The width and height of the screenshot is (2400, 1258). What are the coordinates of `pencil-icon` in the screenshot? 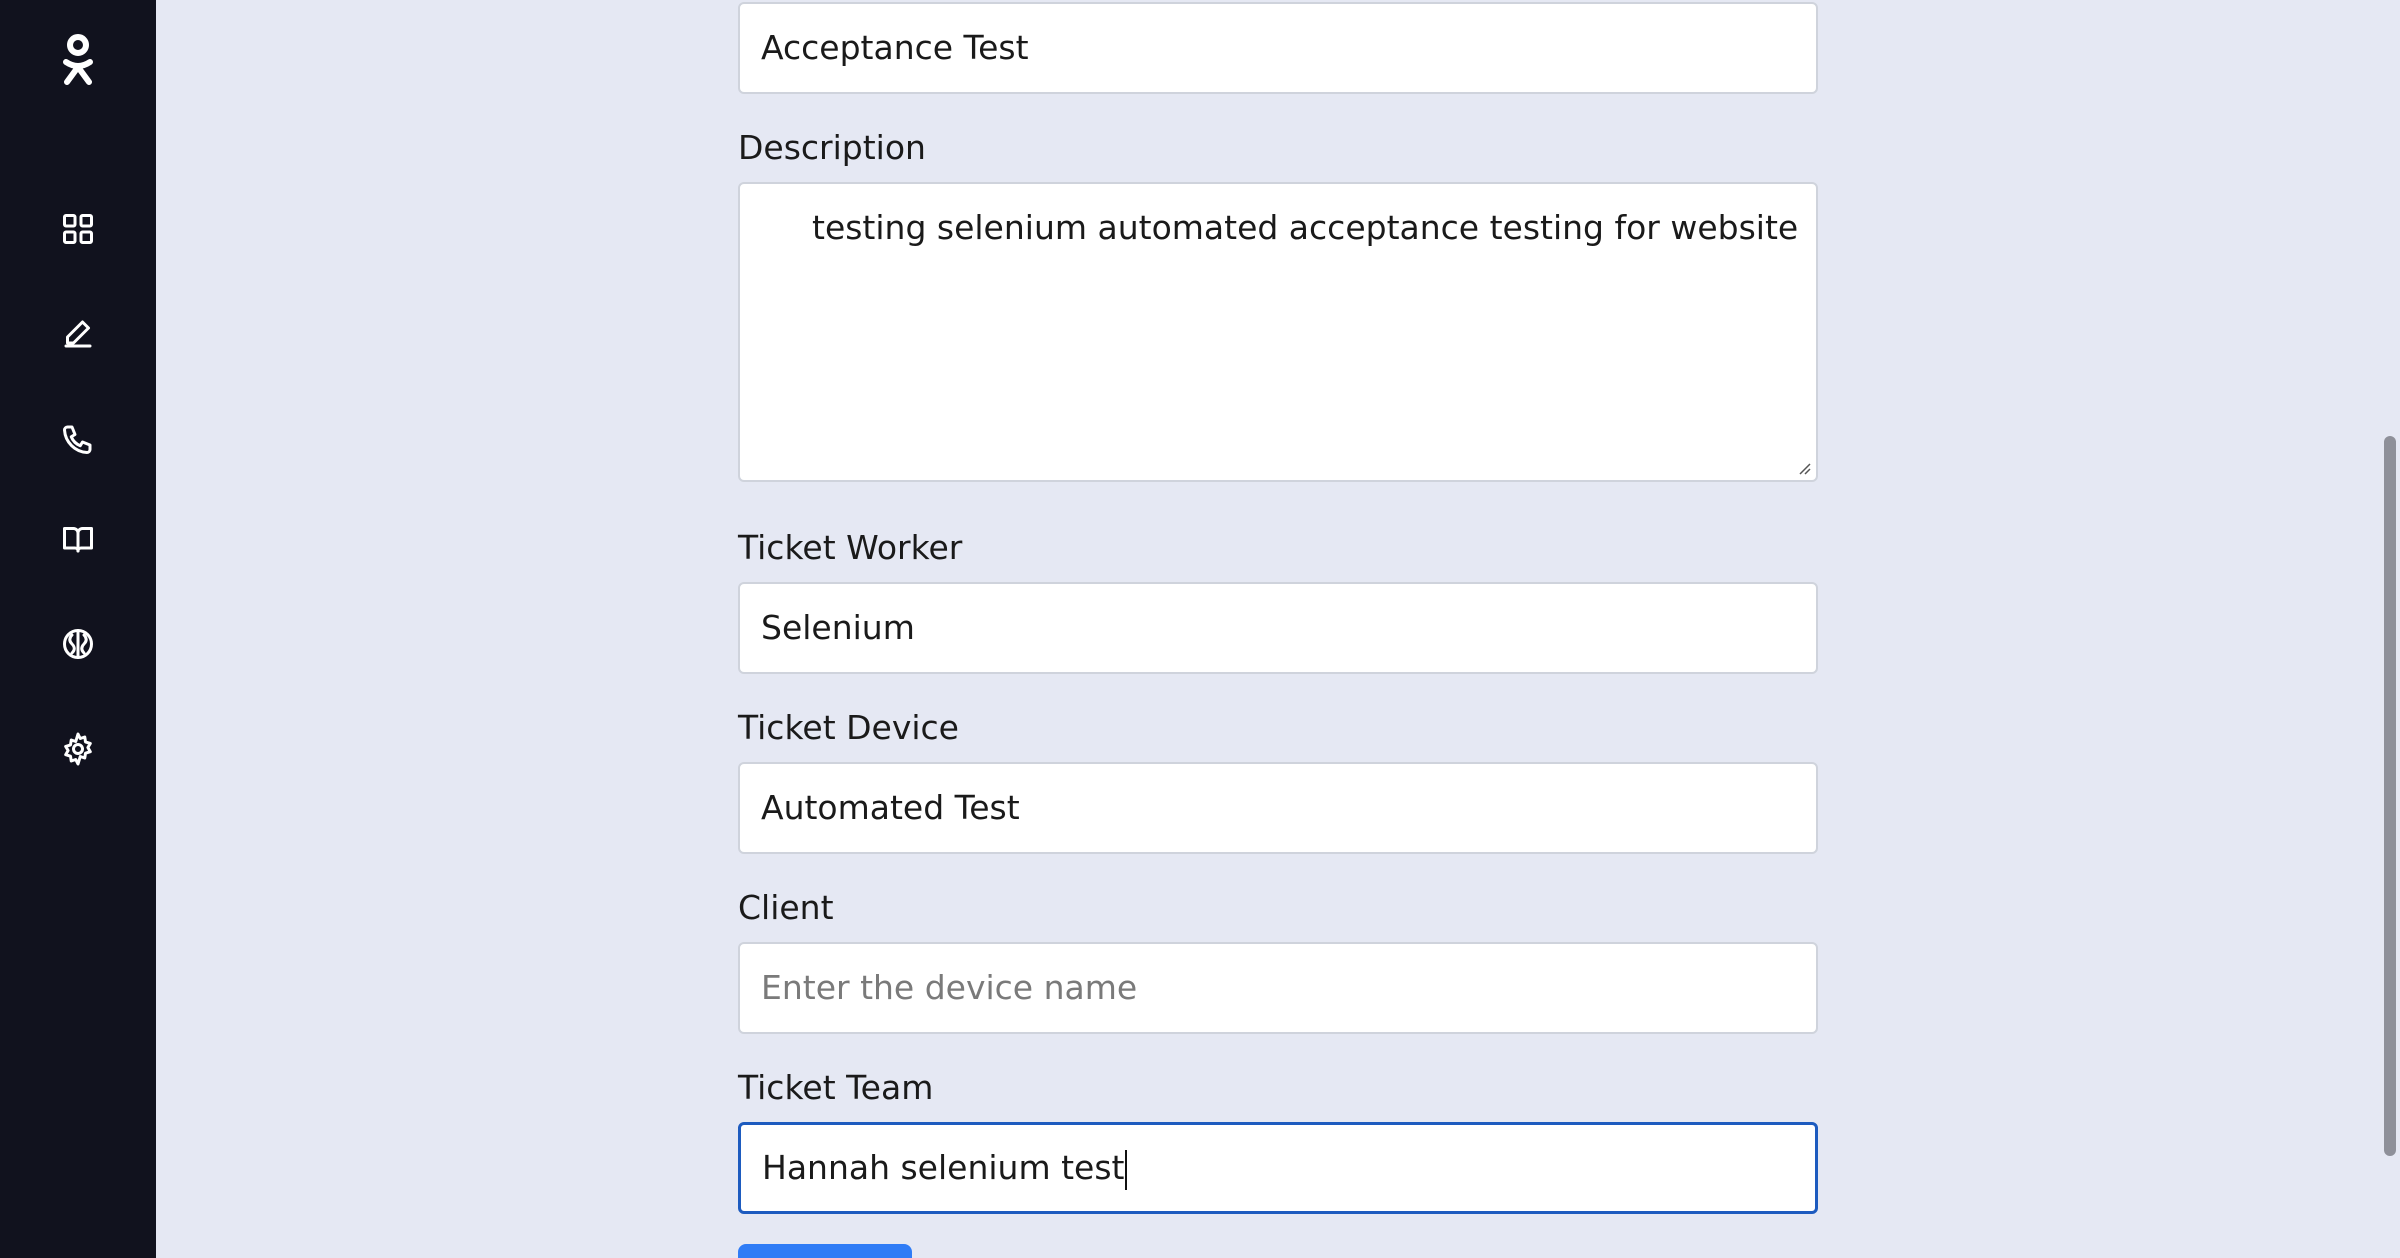 It's located at (78, 334).